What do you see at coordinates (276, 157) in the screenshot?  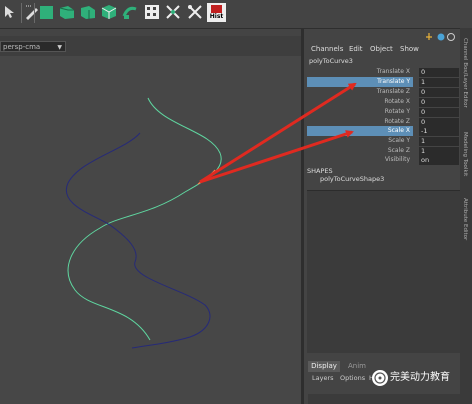 I see `annotation-arrow-scale-x` at bounding box center [276, 157].